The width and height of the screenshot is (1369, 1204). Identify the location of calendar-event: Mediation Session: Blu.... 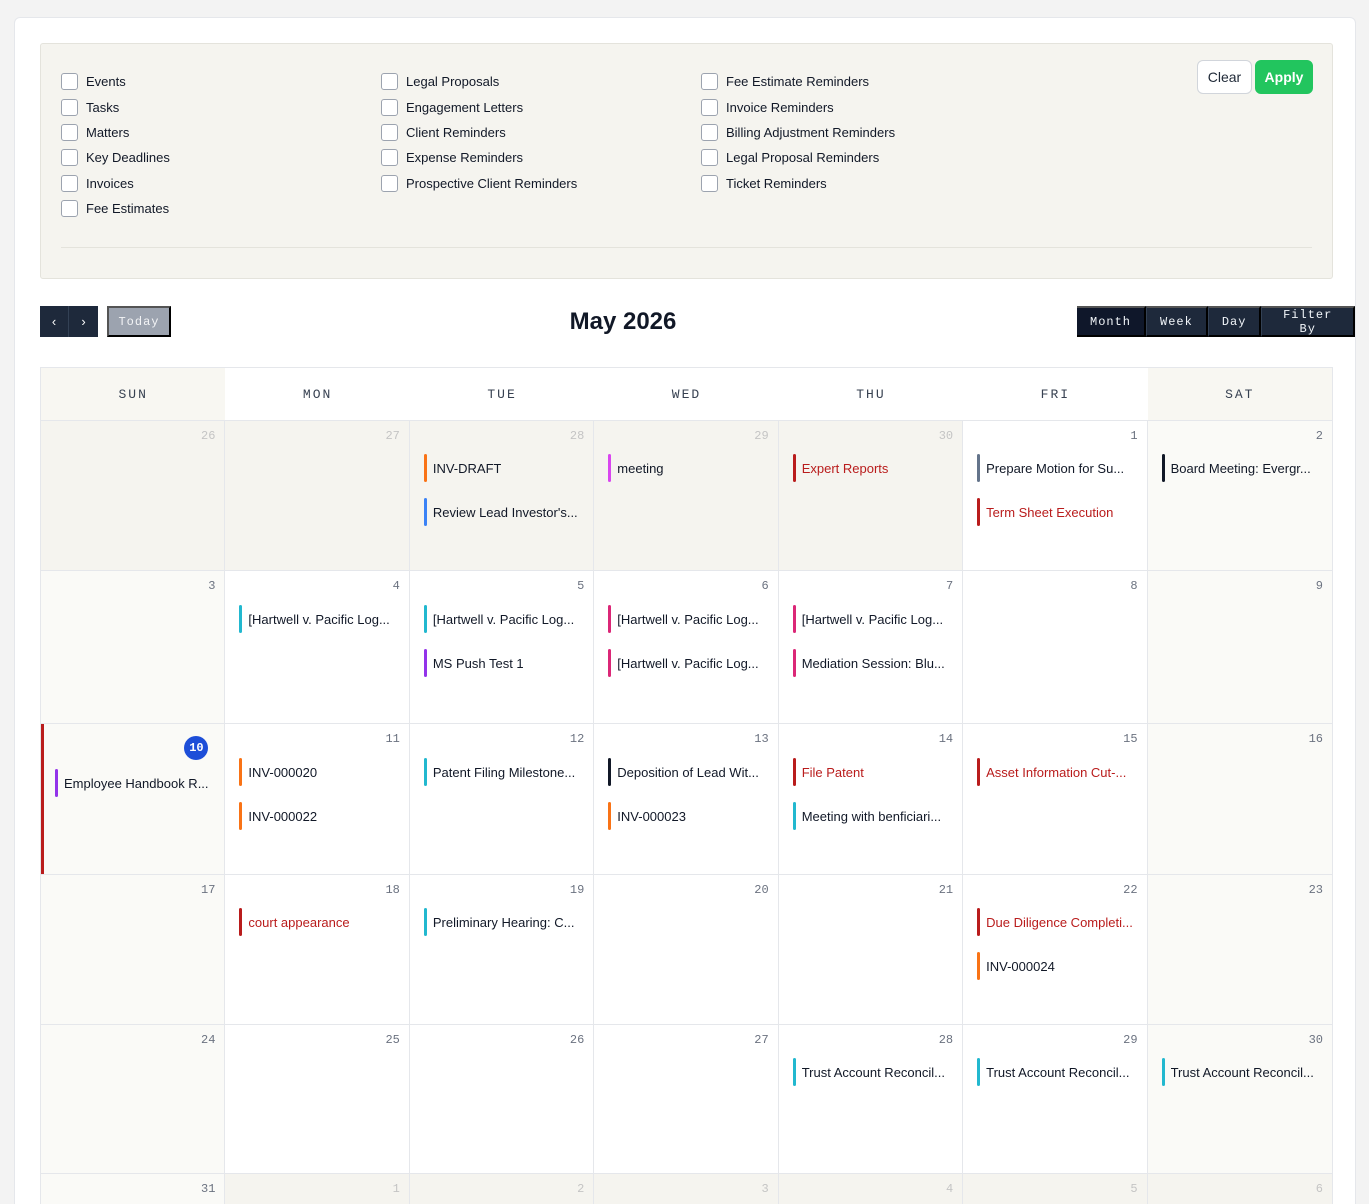
(872, 663).